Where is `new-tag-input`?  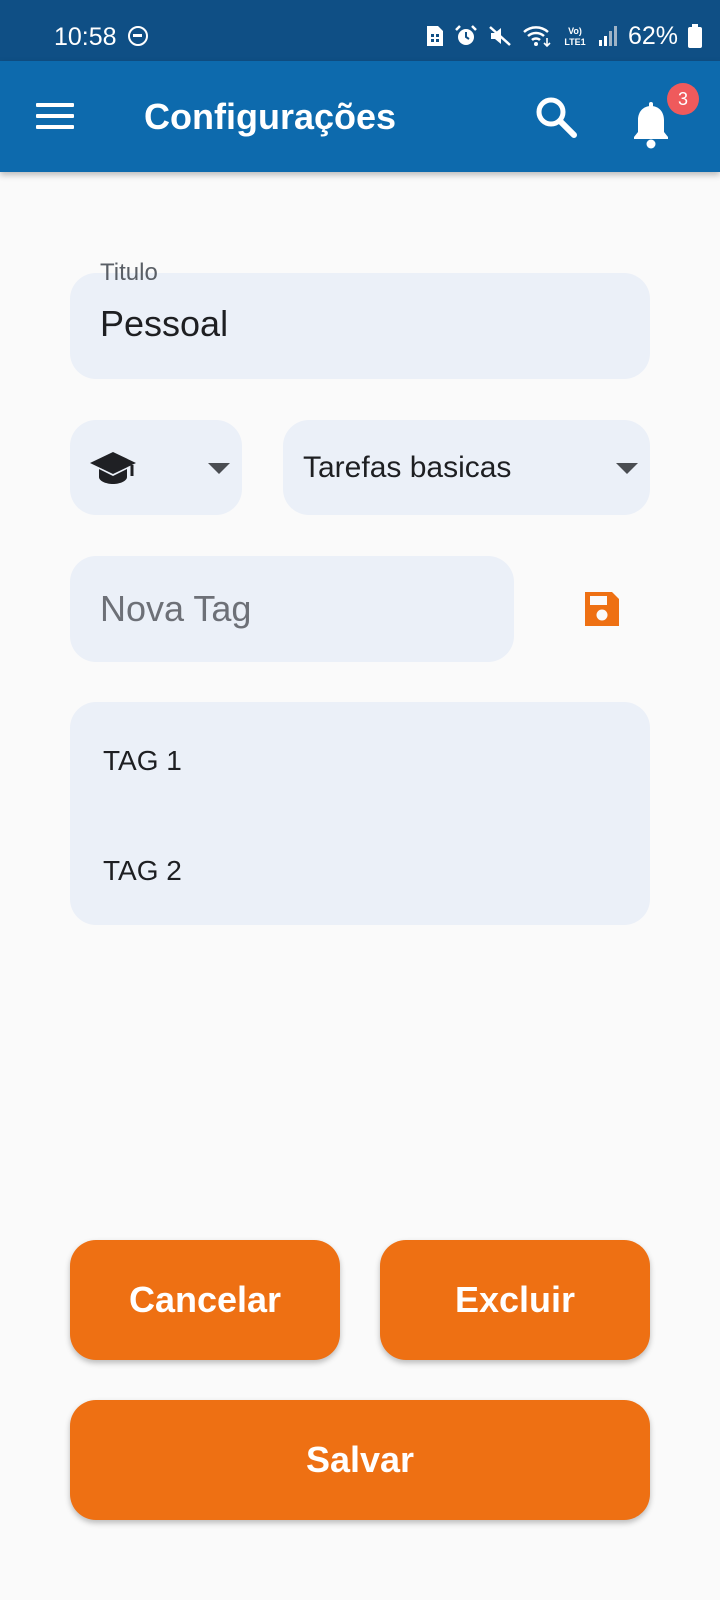 new-tag-input is located at coordinates (300, 609).